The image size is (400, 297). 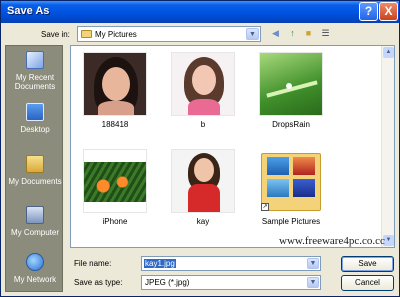 I want to click on place-label: My Computer, so click(x=34, y=232).